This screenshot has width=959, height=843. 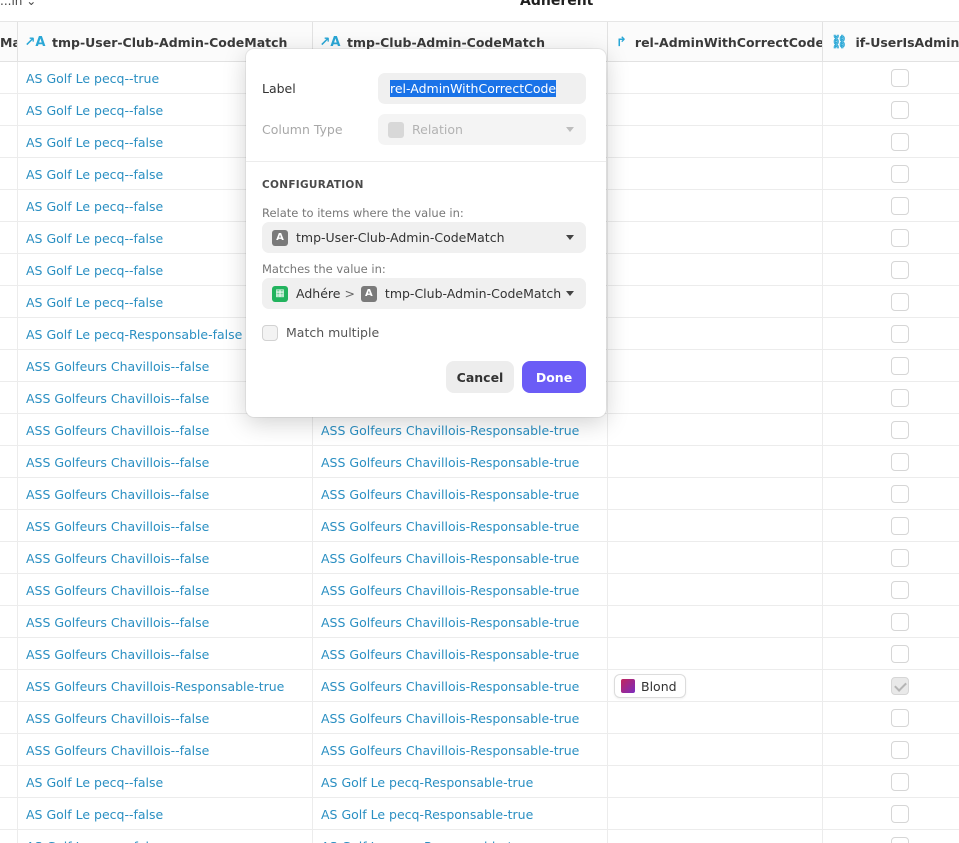 I want to click on column-header-0: Ma, so click(x=9, y=42).